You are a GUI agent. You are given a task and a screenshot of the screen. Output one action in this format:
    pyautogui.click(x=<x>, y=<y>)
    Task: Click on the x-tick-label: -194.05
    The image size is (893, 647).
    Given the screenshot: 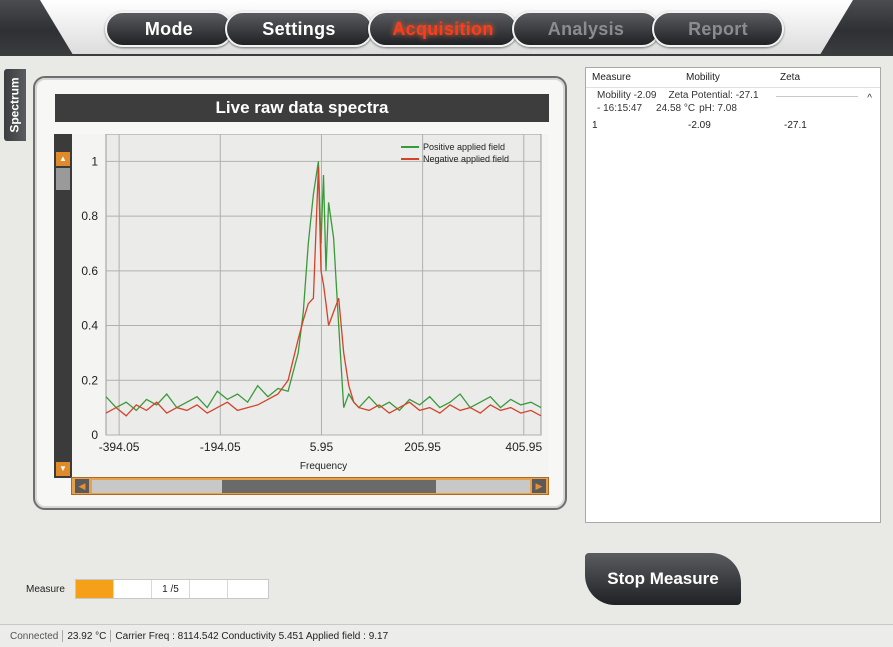 What is the action you would take?
    pyautogui.click(x=220, y=447)
    